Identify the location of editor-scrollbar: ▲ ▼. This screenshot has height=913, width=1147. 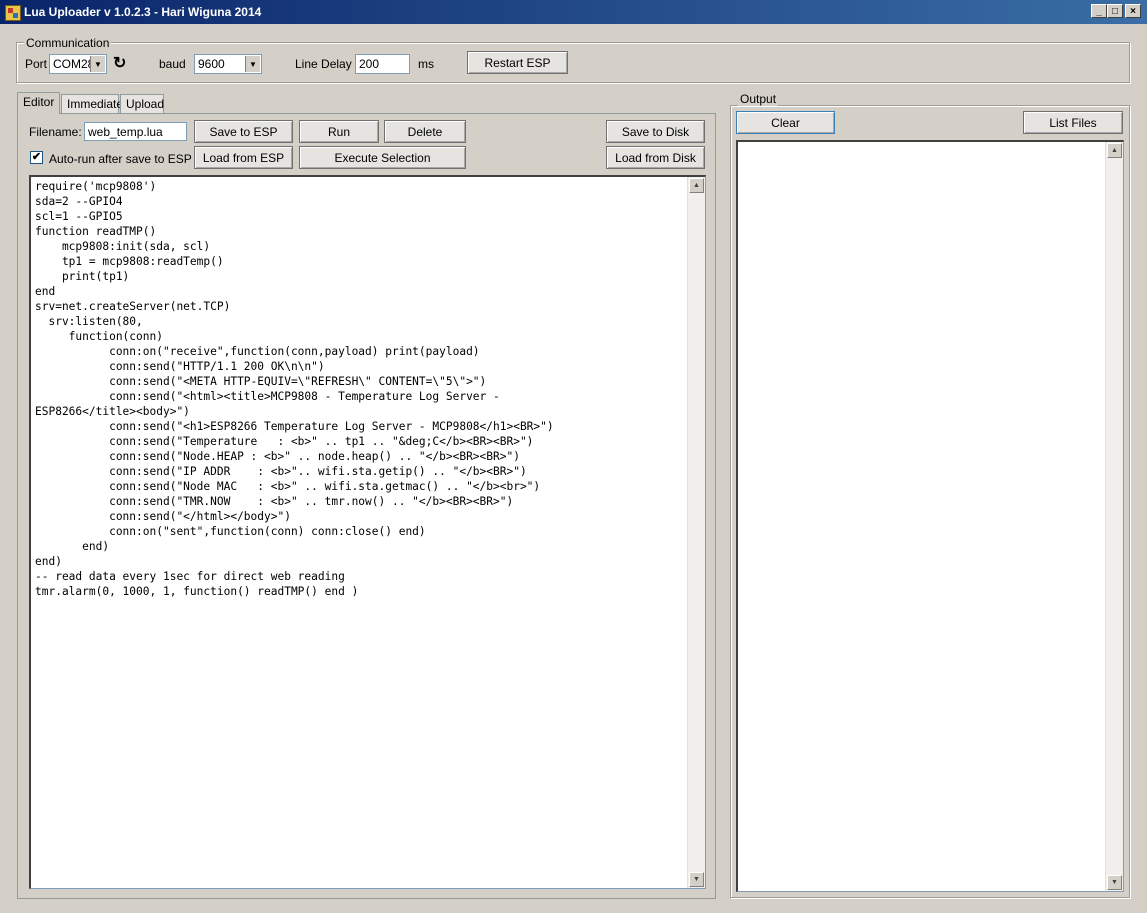
(696, 532).